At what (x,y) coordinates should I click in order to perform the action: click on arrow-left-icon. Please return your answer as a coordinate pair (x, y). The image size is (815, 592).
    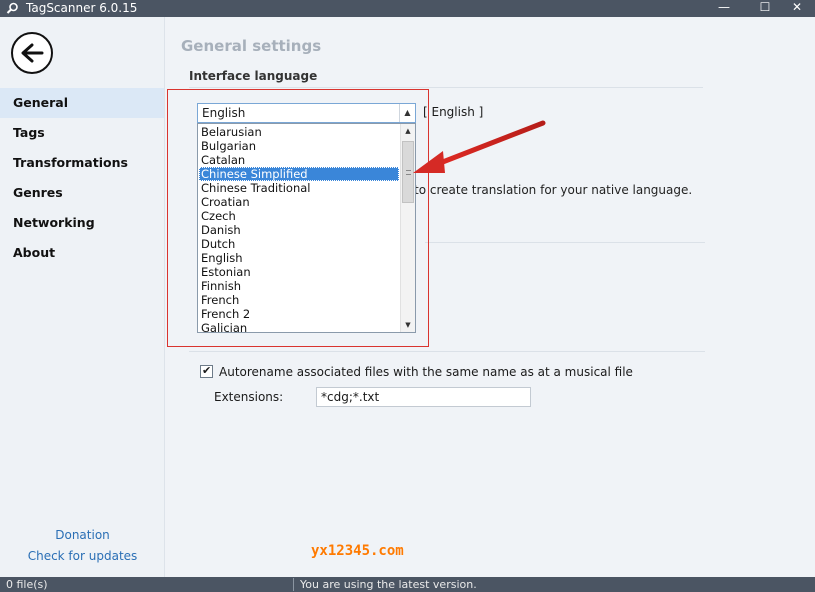
    Looking at the image, I should click on (32, 53).